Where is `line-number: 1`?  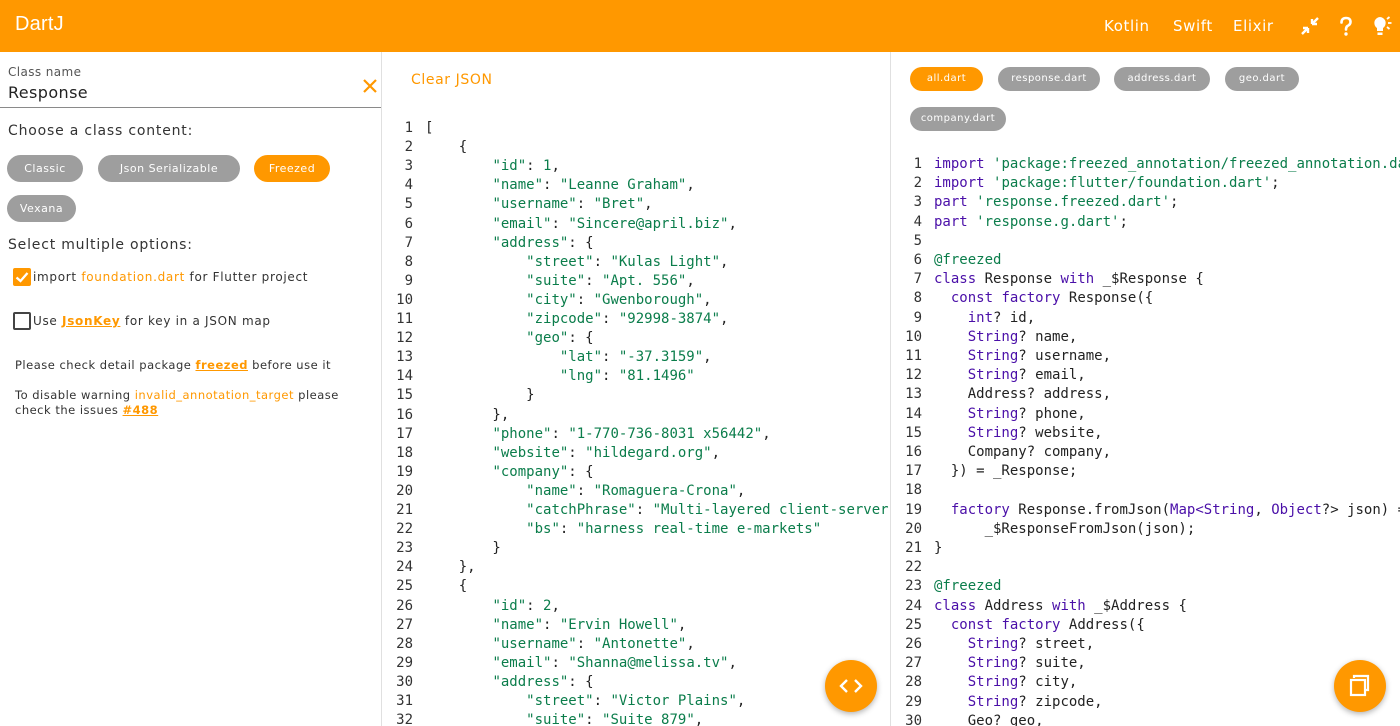
line-number: 1 is located at coordinates (408, 128).